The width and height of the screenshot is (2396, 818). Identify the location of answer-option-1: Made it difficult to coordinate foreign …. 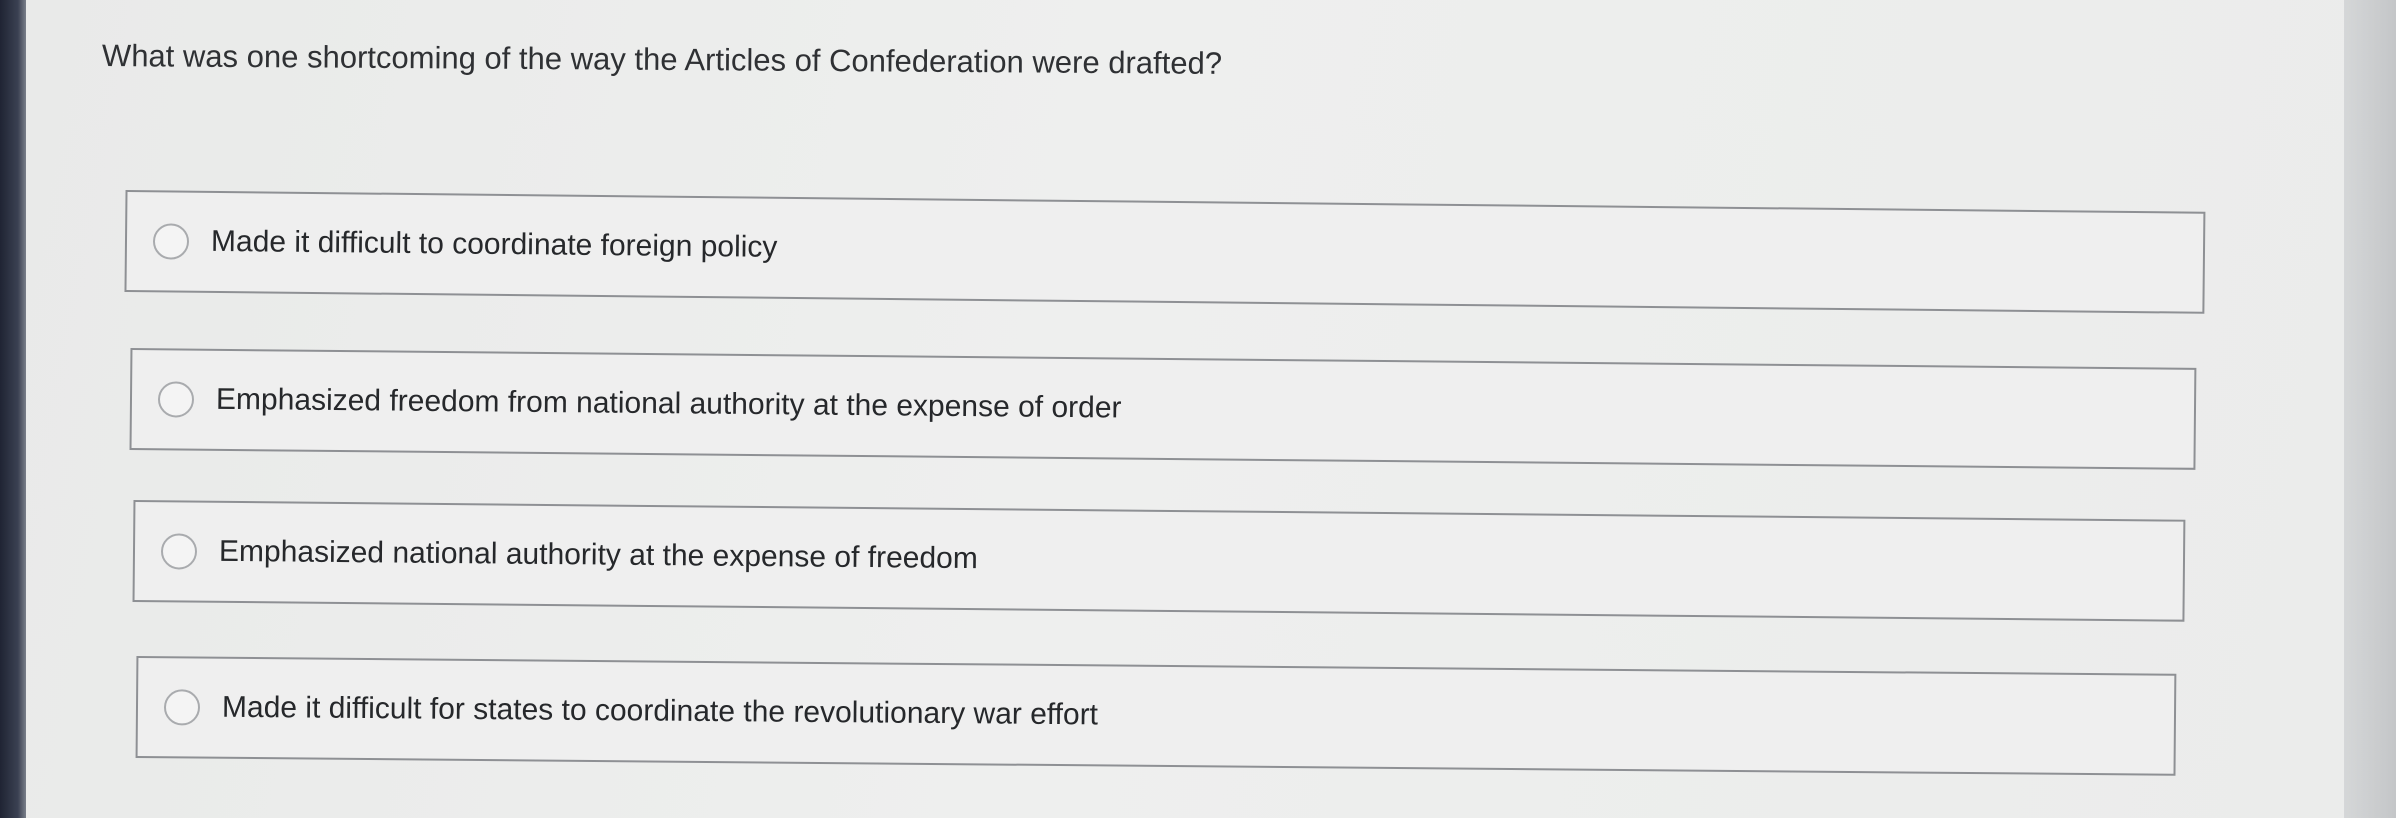
(1165, 252).